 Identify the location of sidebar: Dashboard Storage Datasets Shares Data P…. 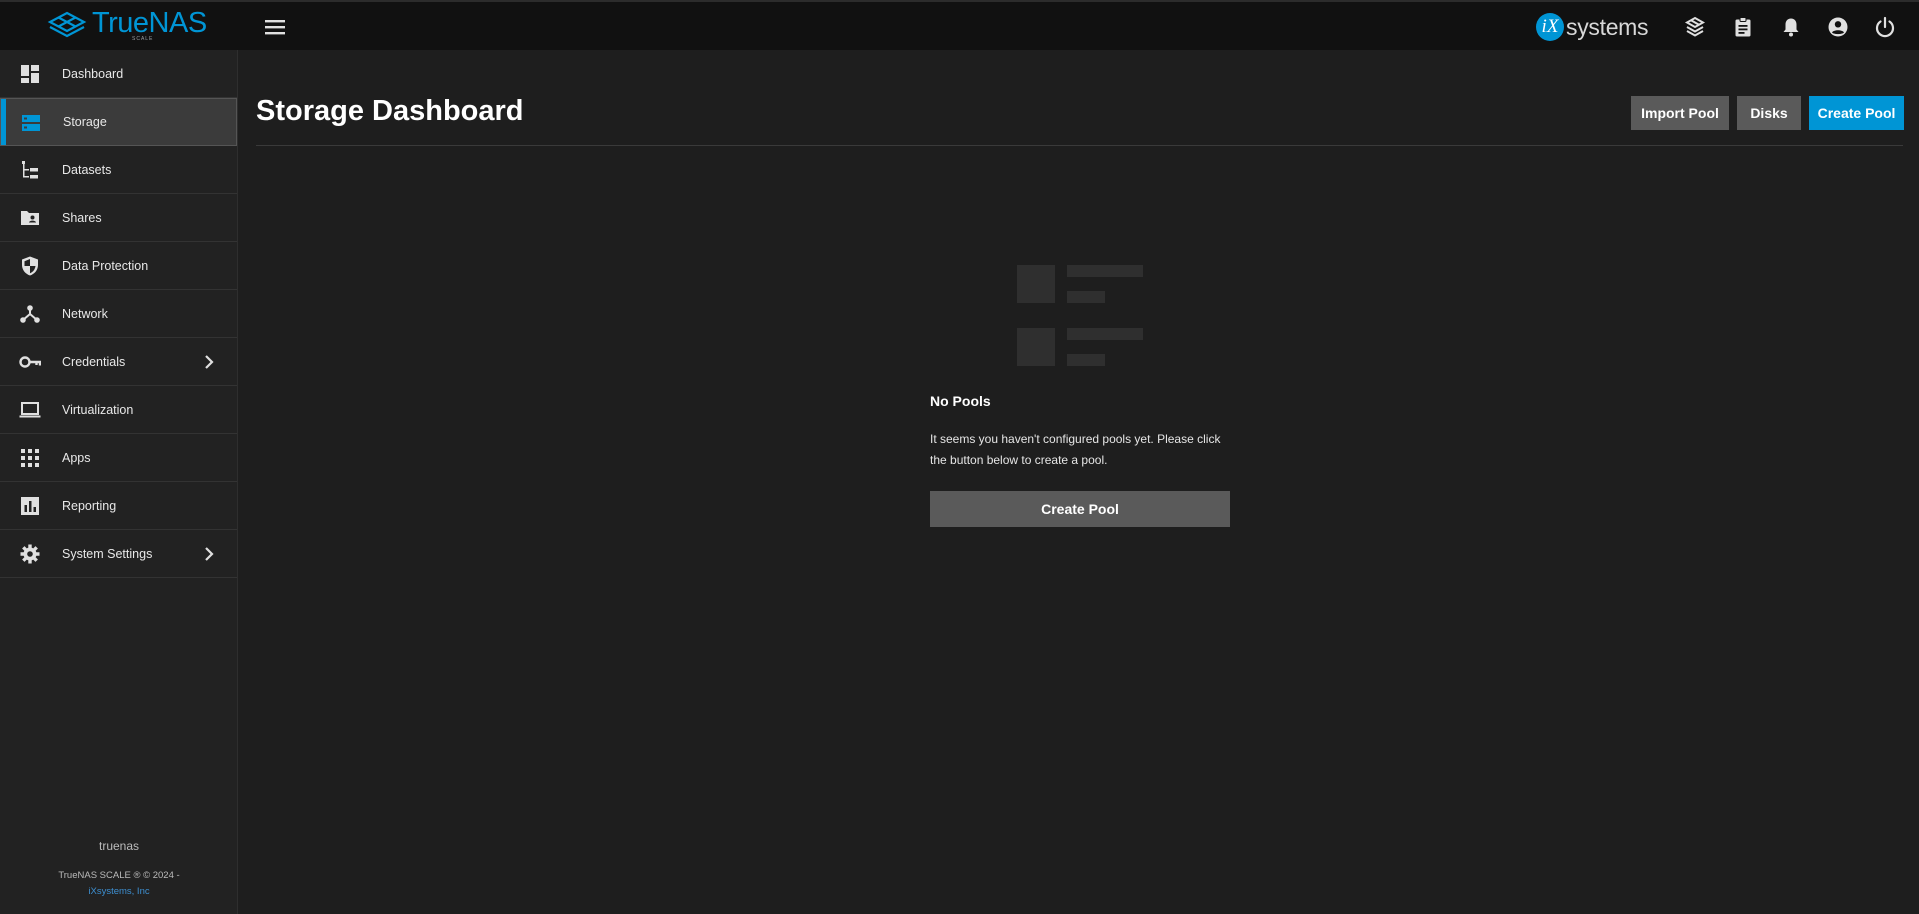
(119, 482).